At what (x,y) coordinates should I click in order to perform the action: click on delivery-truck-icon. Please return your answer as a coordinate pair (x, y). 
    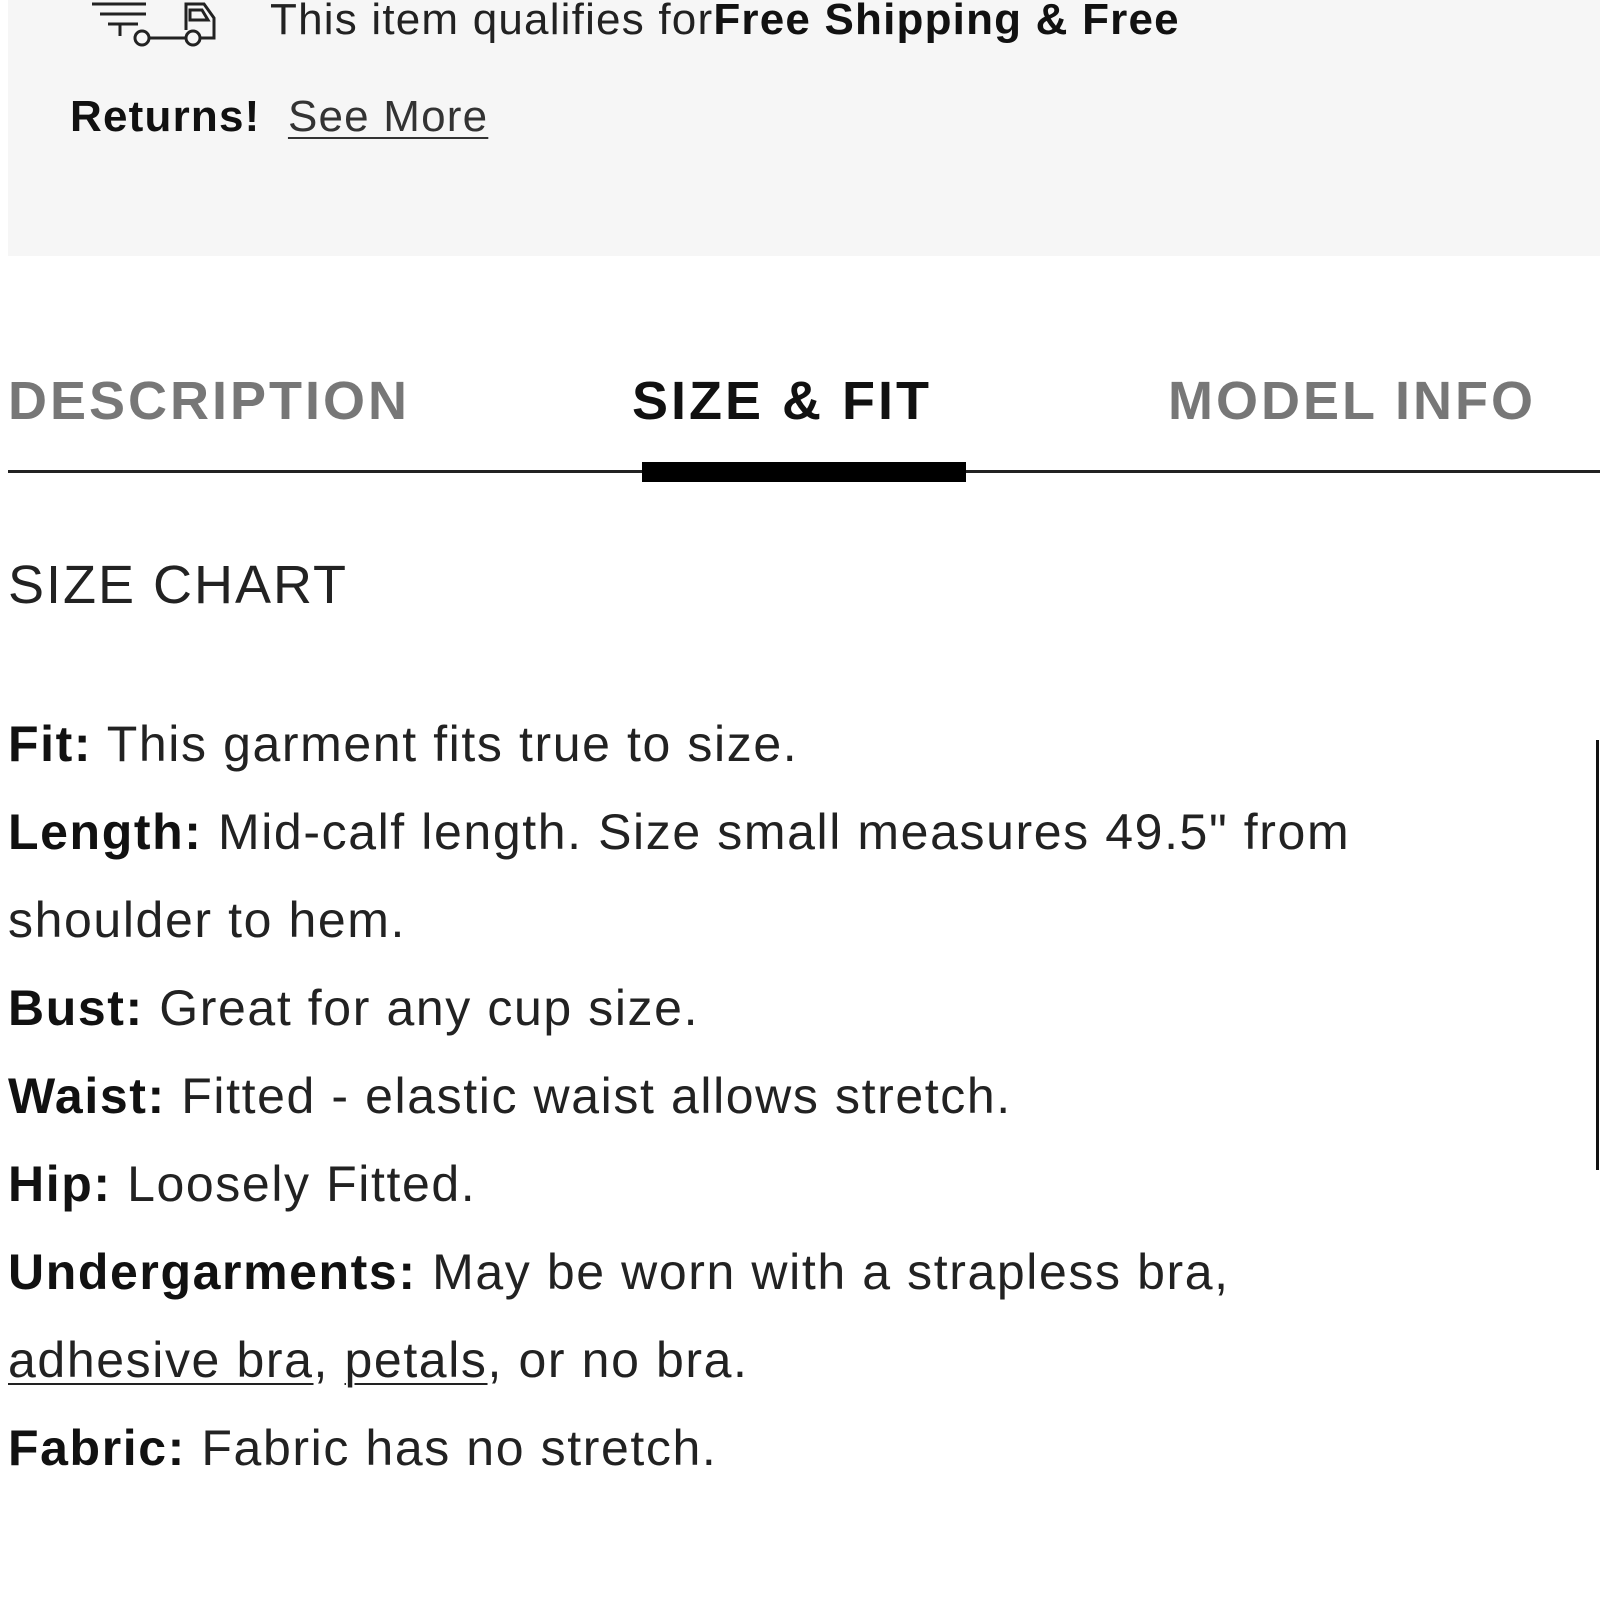
    Looking at the image, I should click on (160, 25).